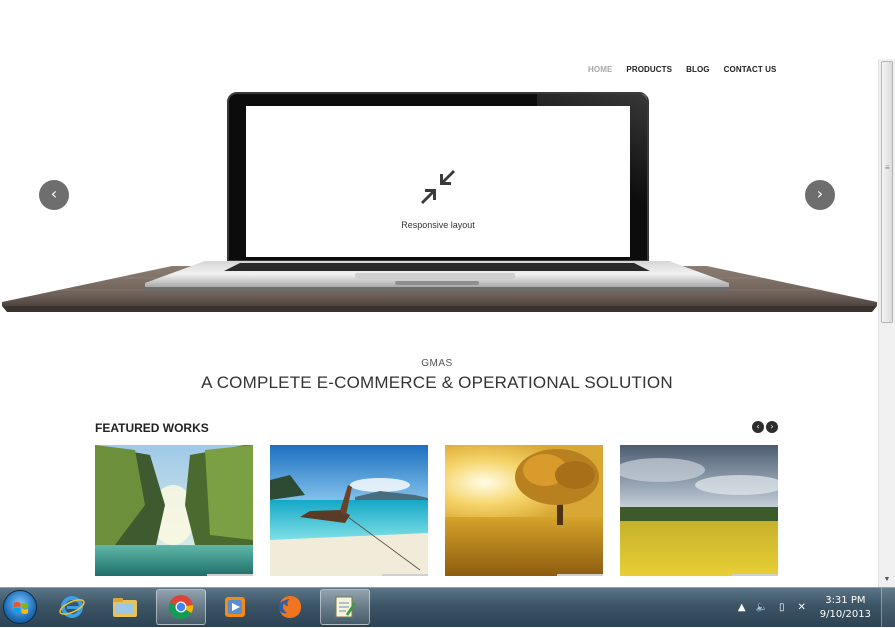  Describe the element at coordinates (682, 69) in the screenshot. I see `main-nav: HOME PRODUCTS BLOG CONTACT US` at that location.